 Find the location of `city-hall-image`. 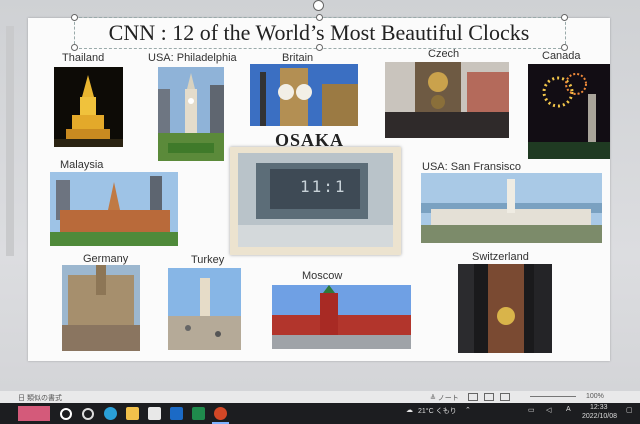

city-hall-image is located at coordinates (191, 114).